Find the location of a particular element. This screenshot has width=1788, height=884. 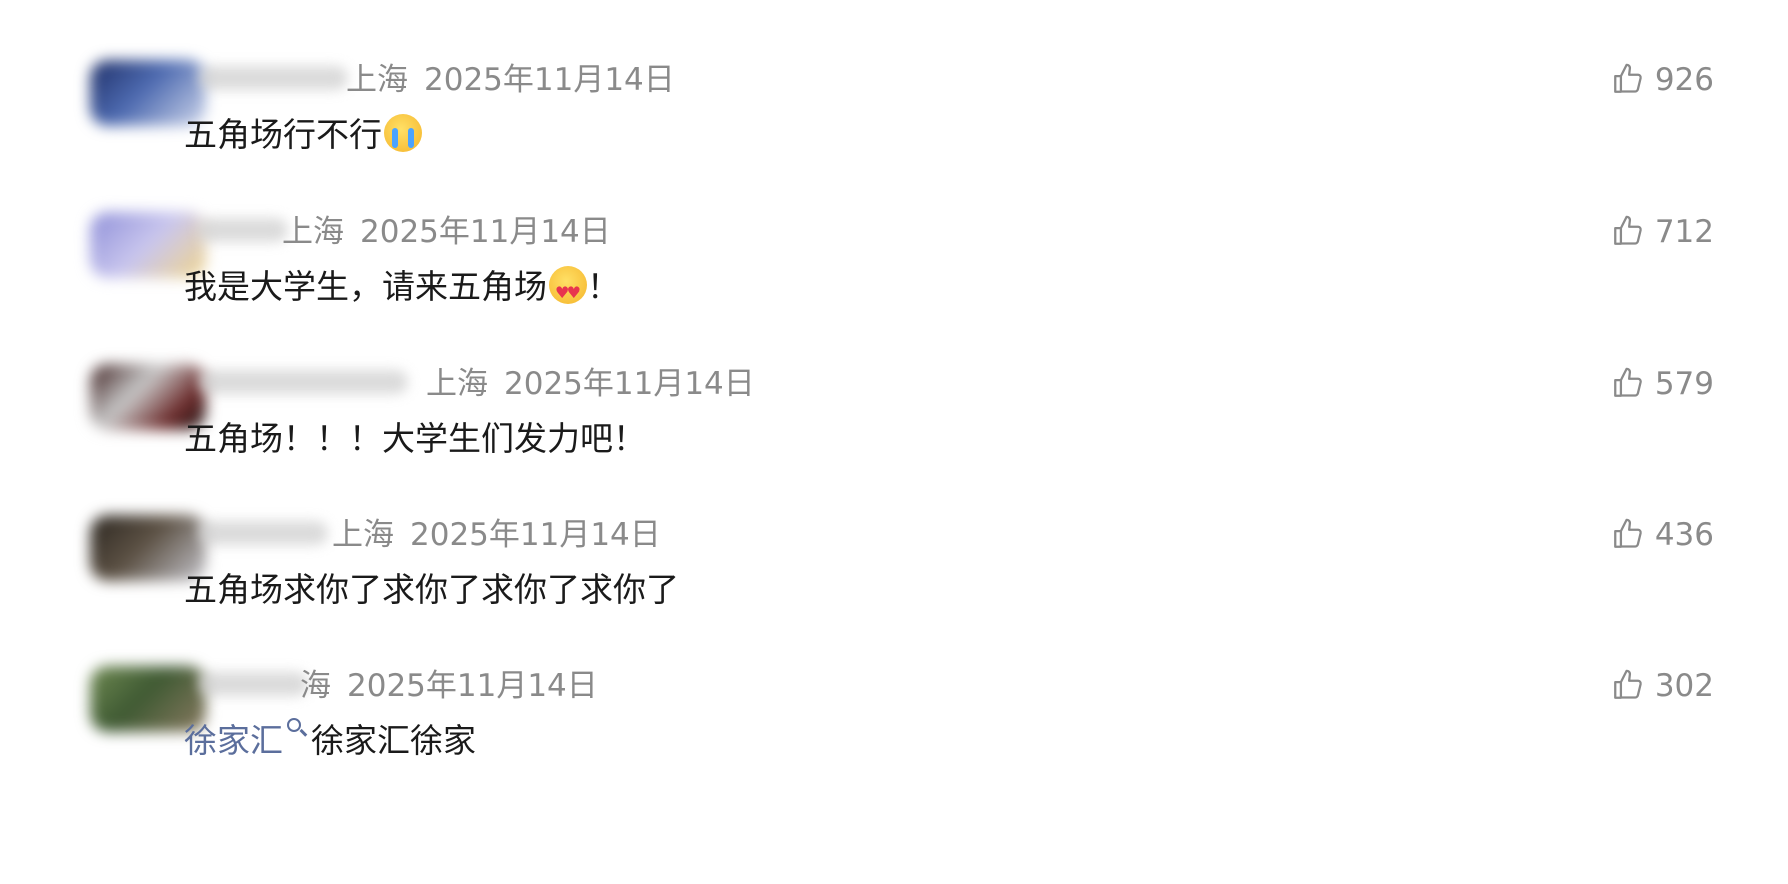

like-count: 302 is located at coordinates (1684, 686).